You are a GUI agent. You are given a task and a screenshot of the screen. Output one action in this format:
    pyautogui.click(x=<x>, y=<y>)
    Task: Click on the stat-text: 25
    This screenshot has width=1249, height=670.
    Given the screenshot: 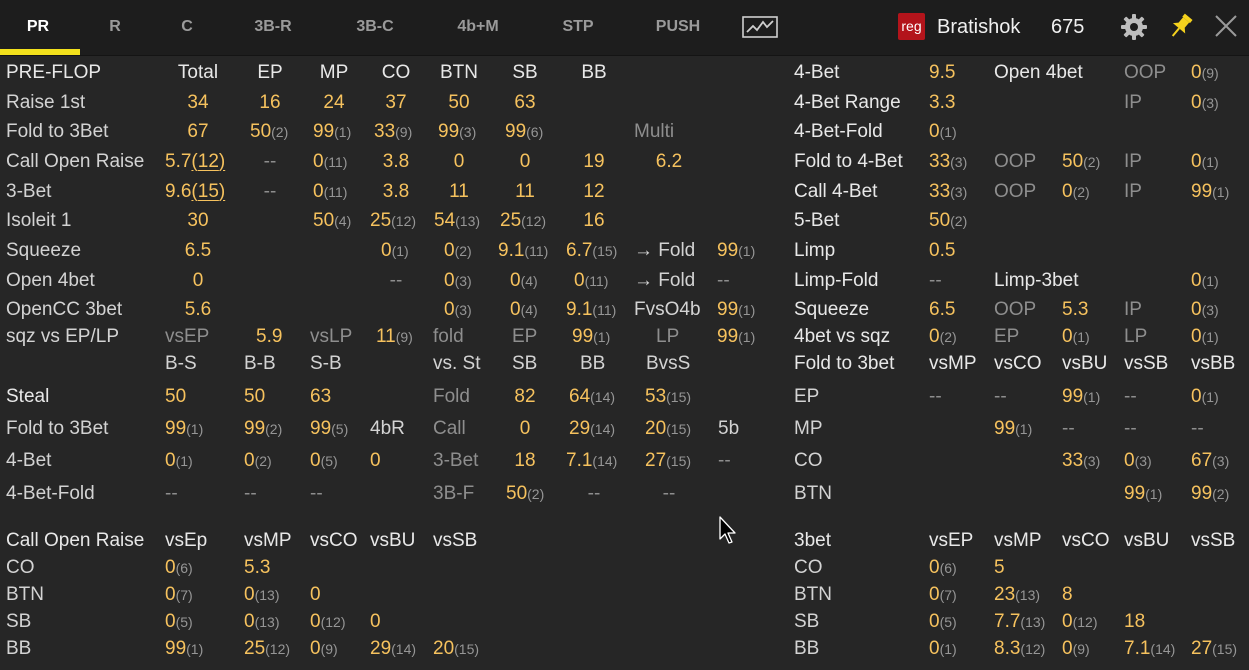 What is the action you would take?
    pyautogui.click(x=511, y=220)
    